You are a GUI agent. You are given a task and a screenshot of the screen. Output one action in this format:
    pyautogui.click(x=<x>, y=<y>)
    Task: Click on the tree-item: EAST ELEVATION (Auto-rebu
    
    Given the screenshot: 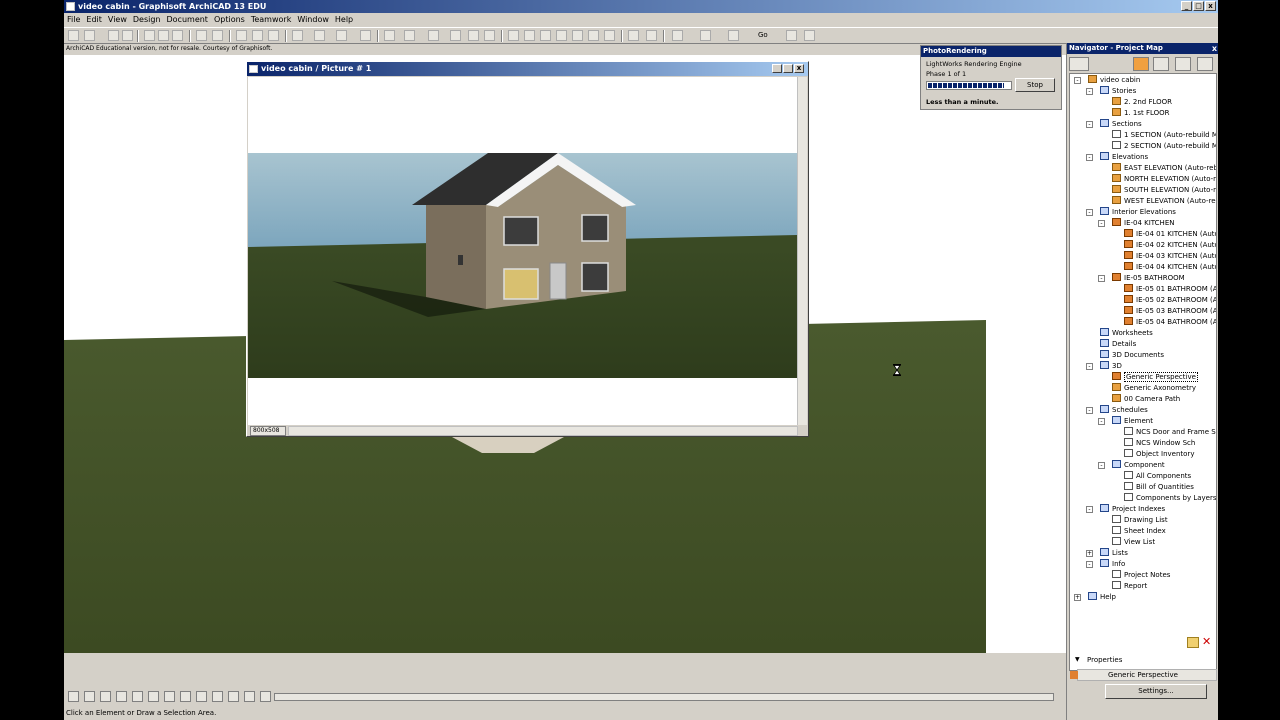 What is the action you would take?
    pyautogui.click(x=1164, y=168)
    